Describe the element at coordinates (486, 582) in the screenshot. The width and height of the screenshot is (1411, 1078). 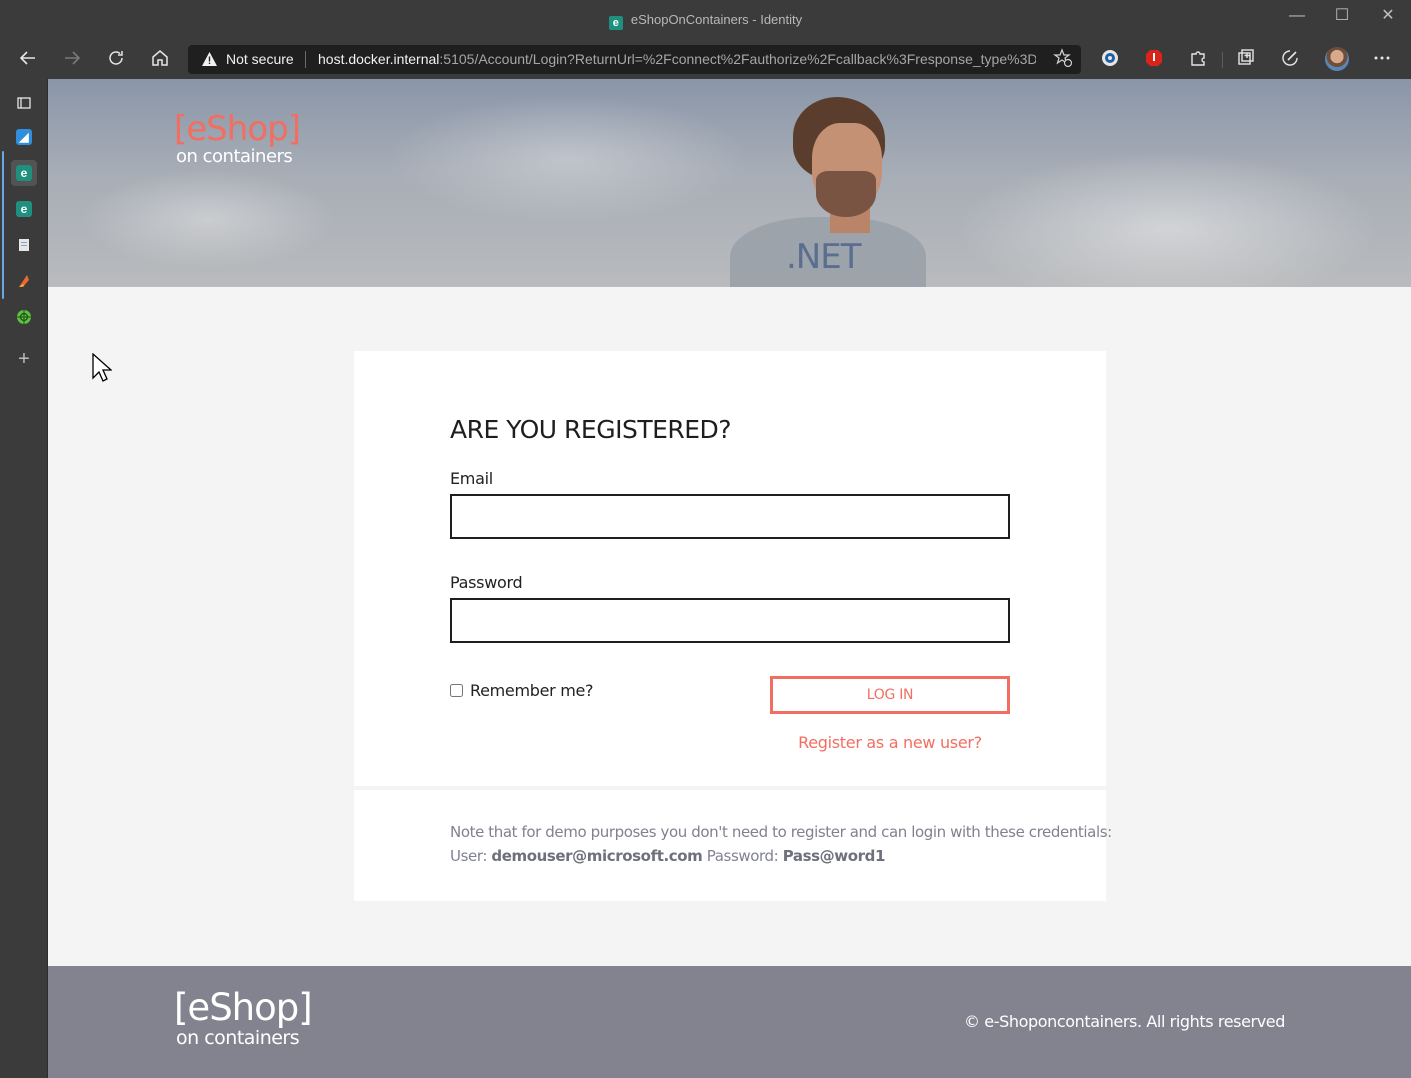
I see `password-label: Password` at that location.